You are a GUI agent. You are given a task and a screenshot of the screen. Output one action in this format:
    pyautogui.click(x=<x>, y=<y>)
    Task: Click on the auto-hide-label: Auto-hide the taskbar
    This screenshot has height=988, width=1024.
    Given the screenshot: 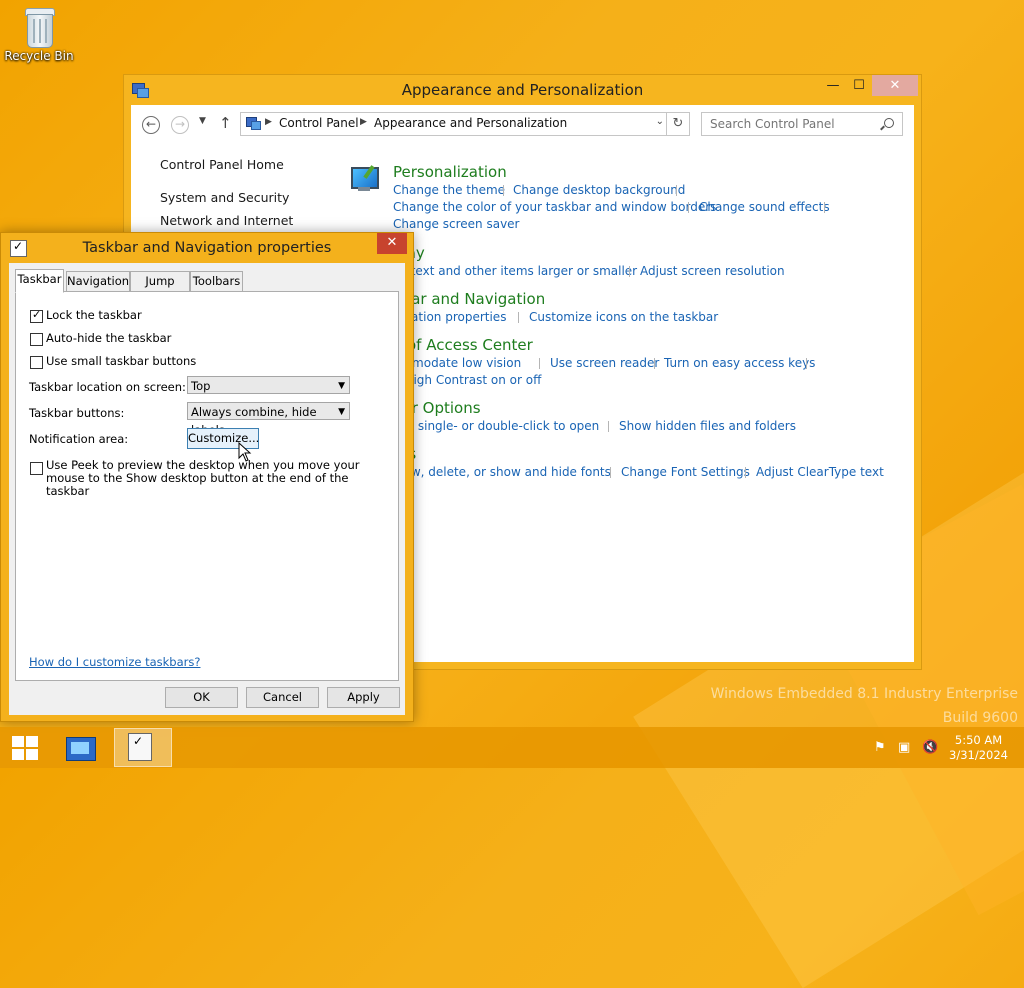 What is the action you would take?
    pyautogui.click(x=108, y=338)
    